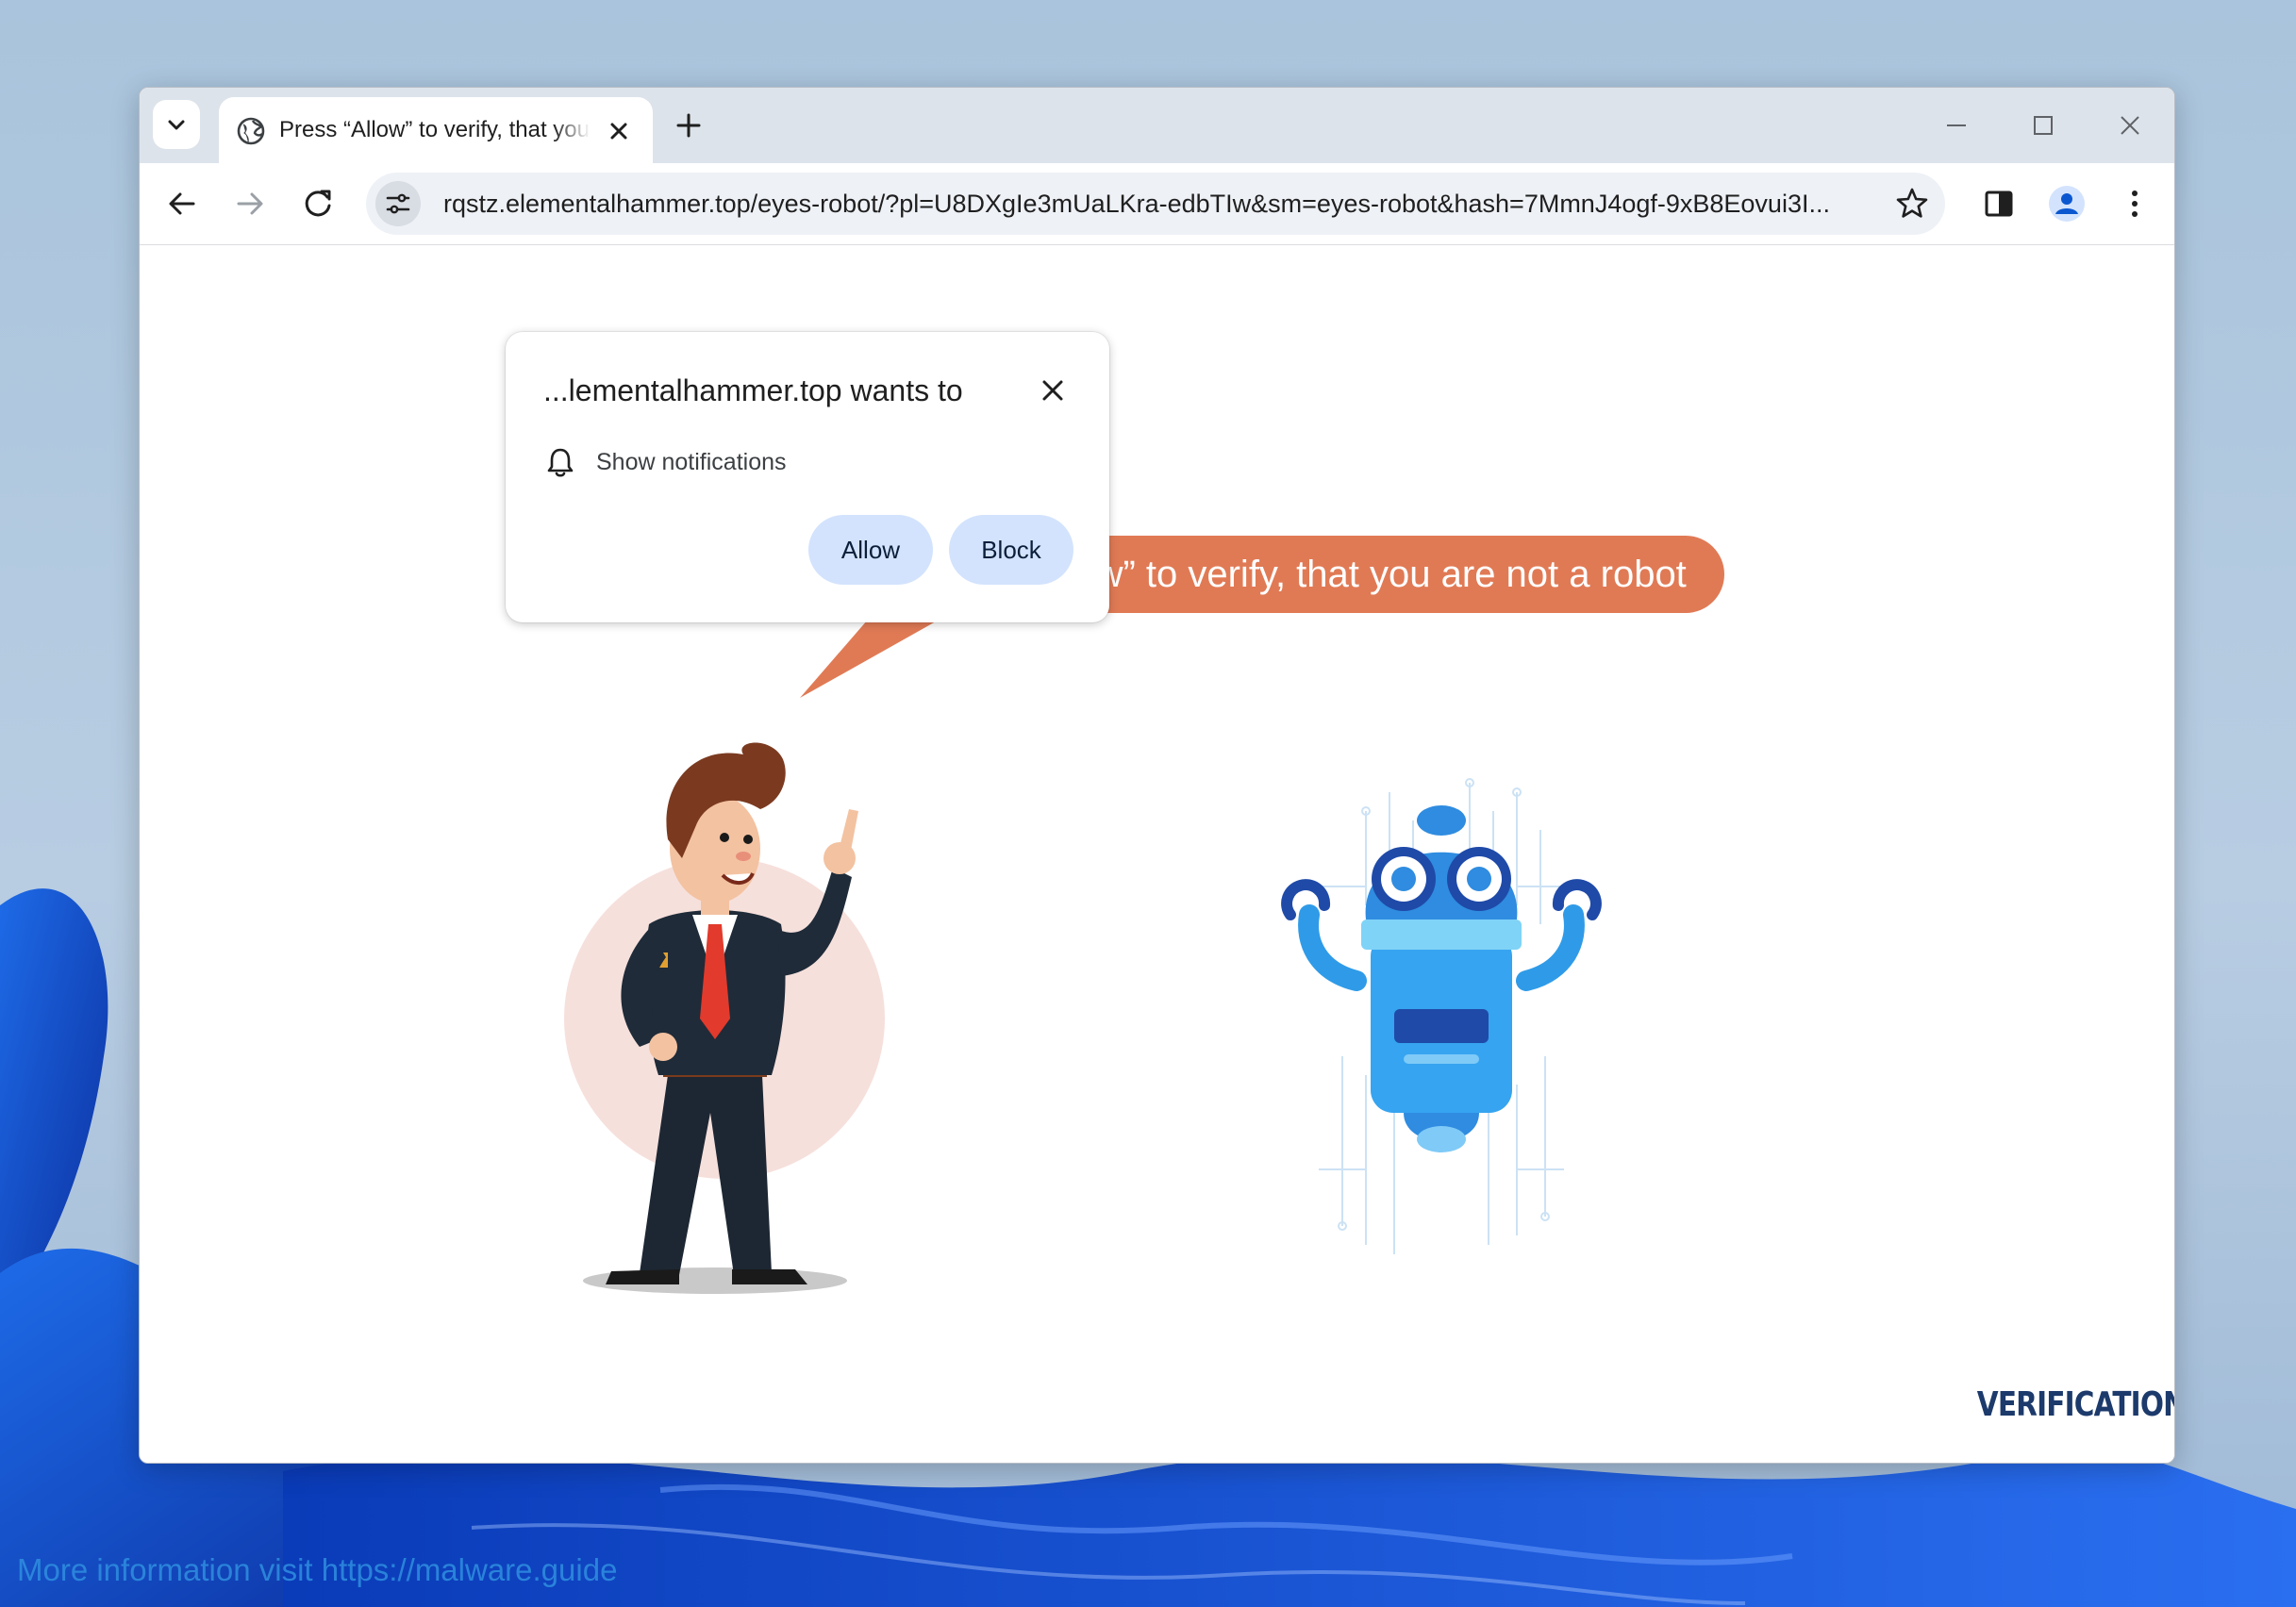  What do you see at coordinates (870, 550) in the screenshot?
I see `allow-button: Allow` at bounding box center [870, 550].